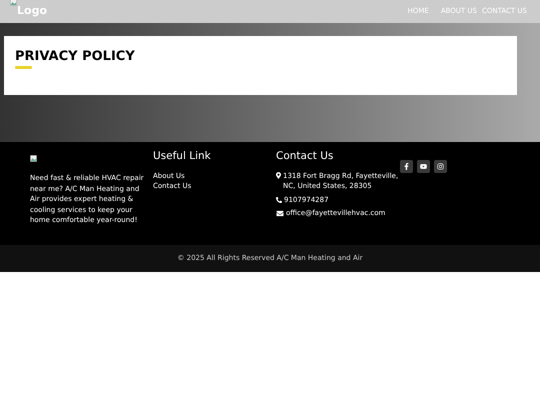 Image resolution: width=540 pixels, height=405 pixels. What do you see at coordinates (23, 67) in the screenshot?
I see `title-underline` at bounding box center [23, 67].